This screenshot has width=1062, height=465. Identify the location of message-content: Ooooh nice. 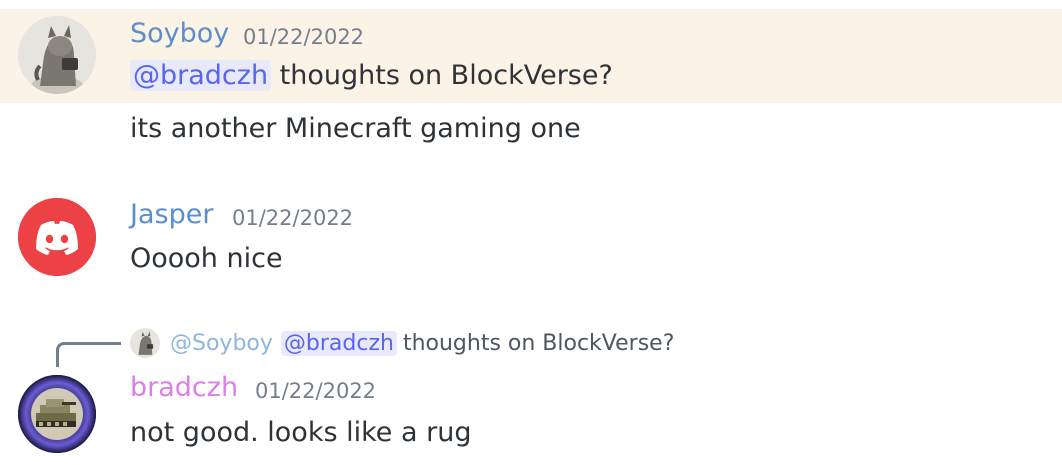
(206, 258).